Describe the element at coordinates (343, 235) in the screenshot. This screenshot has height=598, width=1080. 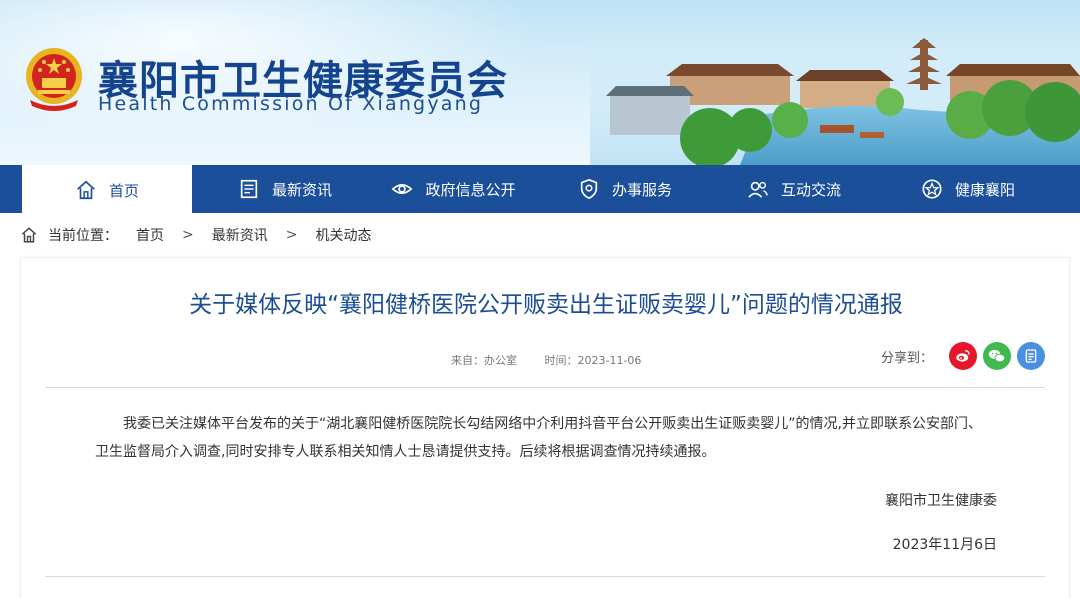
I see `breadcrumb-agency-news-link: 机关动态` at that location.